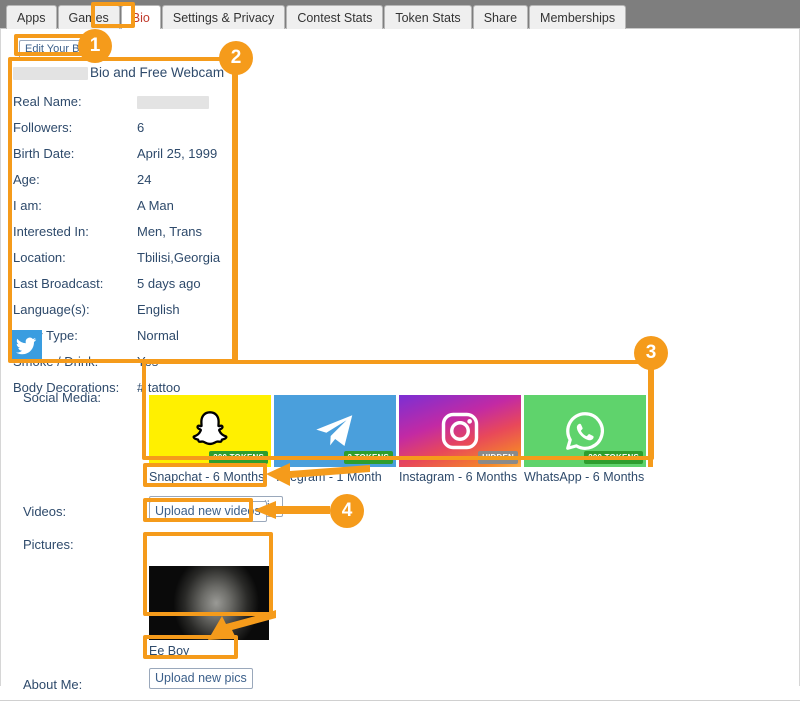 The width and height of the screenshot is (800, 716). What do you see at coordinates (31, 17) in the screenshot?
I see `tab-apps: Apps` at bounding box center [31, 17].